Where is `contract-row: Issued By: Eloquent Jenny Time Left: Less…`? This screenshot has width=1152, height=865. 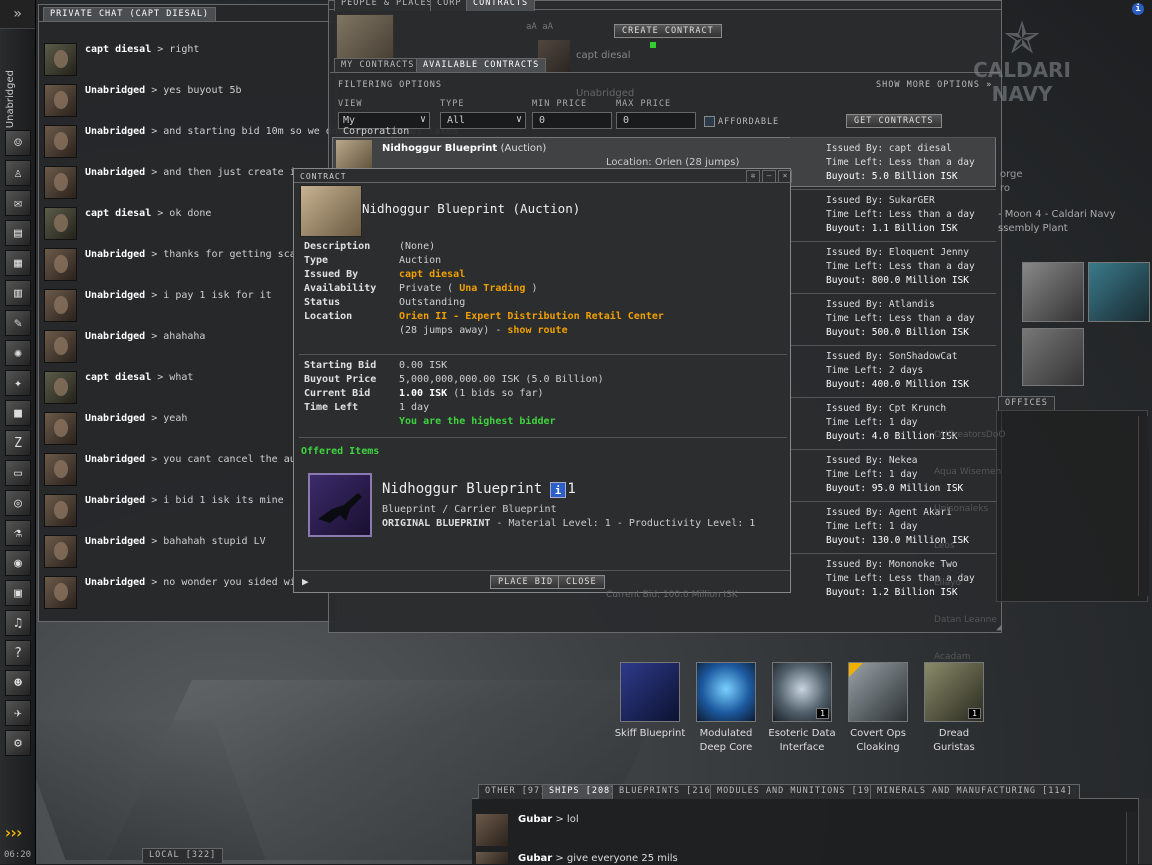
contract-row: Issued By: Eloquent Jenny Time Left: Less… is located at coordinates (893, 266).